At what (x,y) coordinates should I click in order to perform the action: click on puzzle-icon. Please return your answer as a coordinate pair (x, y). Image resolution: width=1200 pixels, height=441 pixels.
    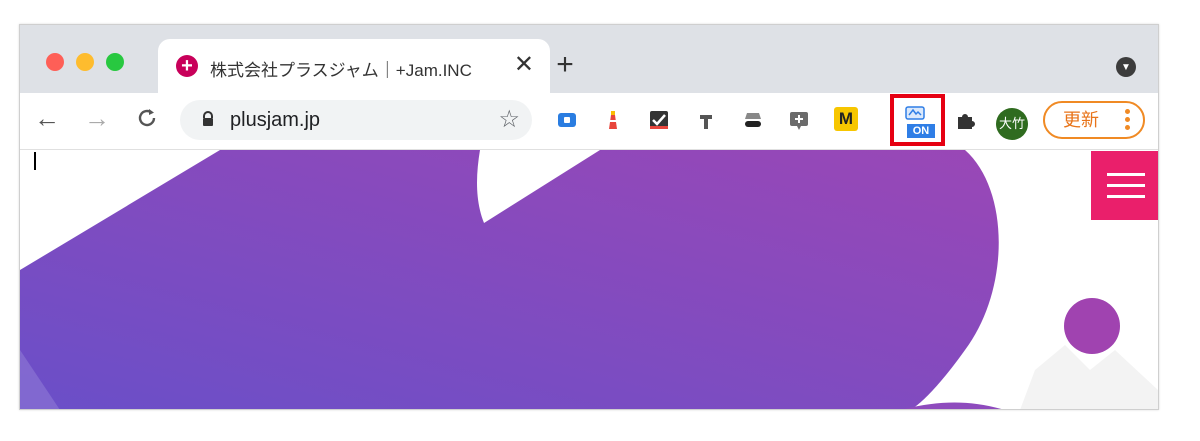
    Looking at the image, I should click on (965, 120).